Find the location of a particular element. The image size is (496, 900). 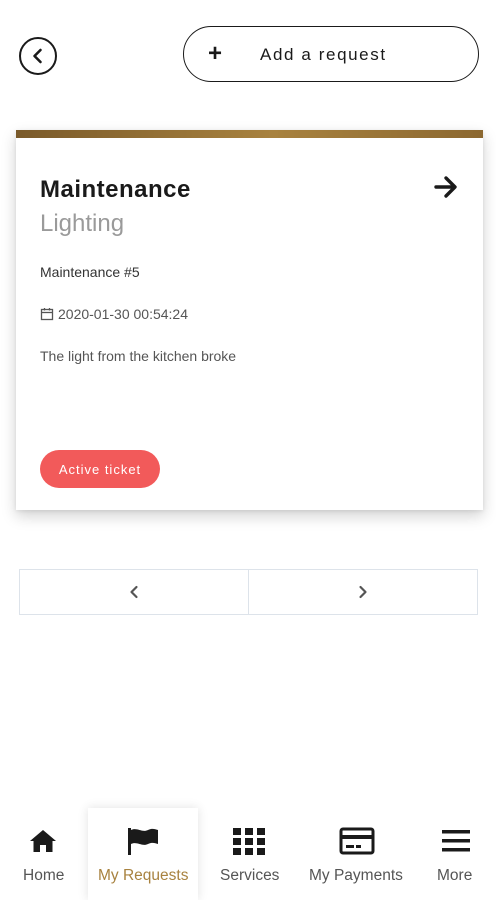

previous-page-button is located at coordinates (134, 592).